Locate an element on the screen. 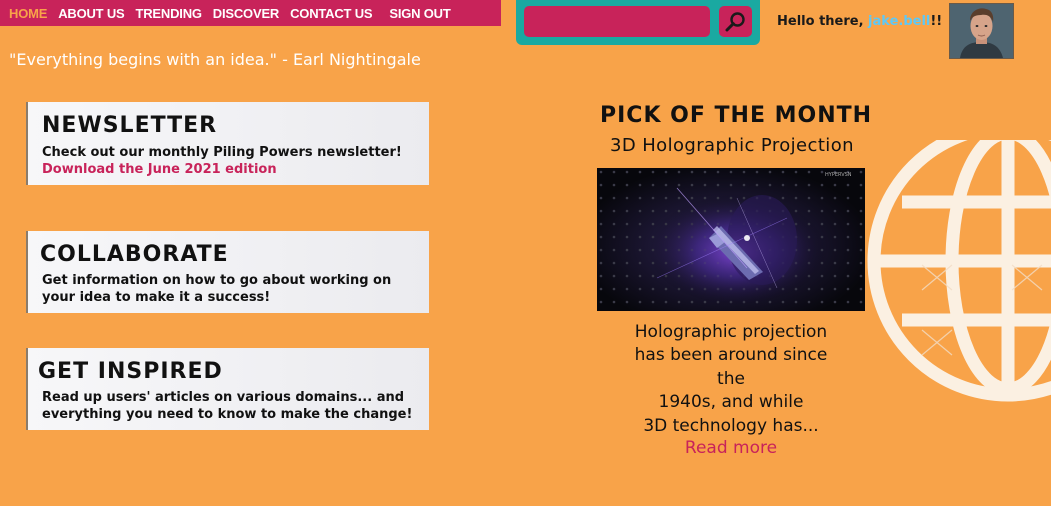  search-input is located at coordinates (617, 21).